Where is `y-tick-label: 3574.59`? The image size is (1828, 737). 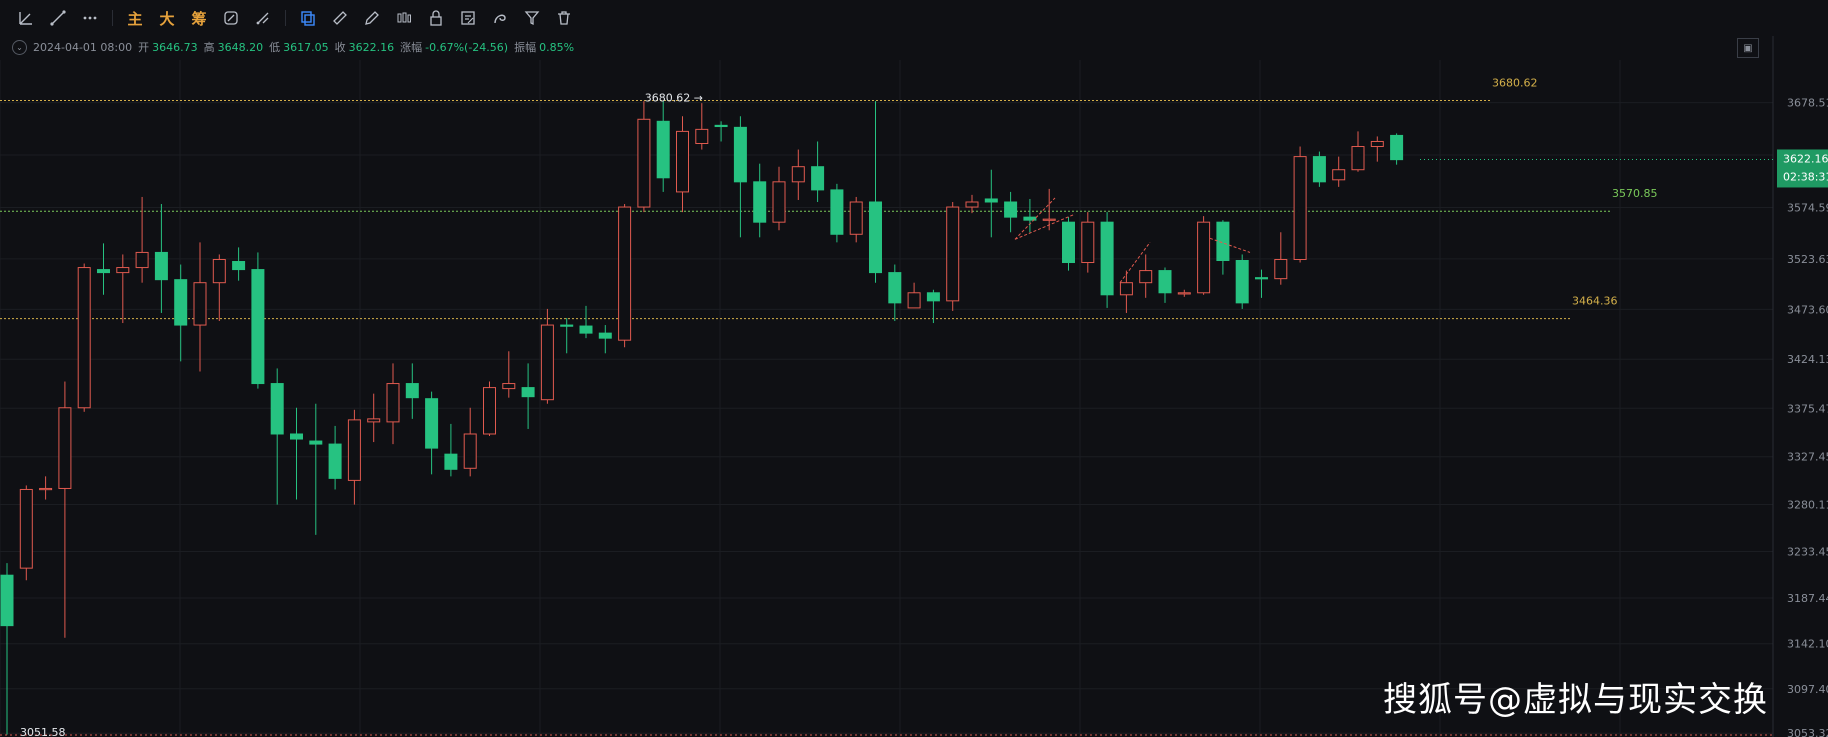
y-tick-label: 3574.59 is located at coordinates (1807, 207).